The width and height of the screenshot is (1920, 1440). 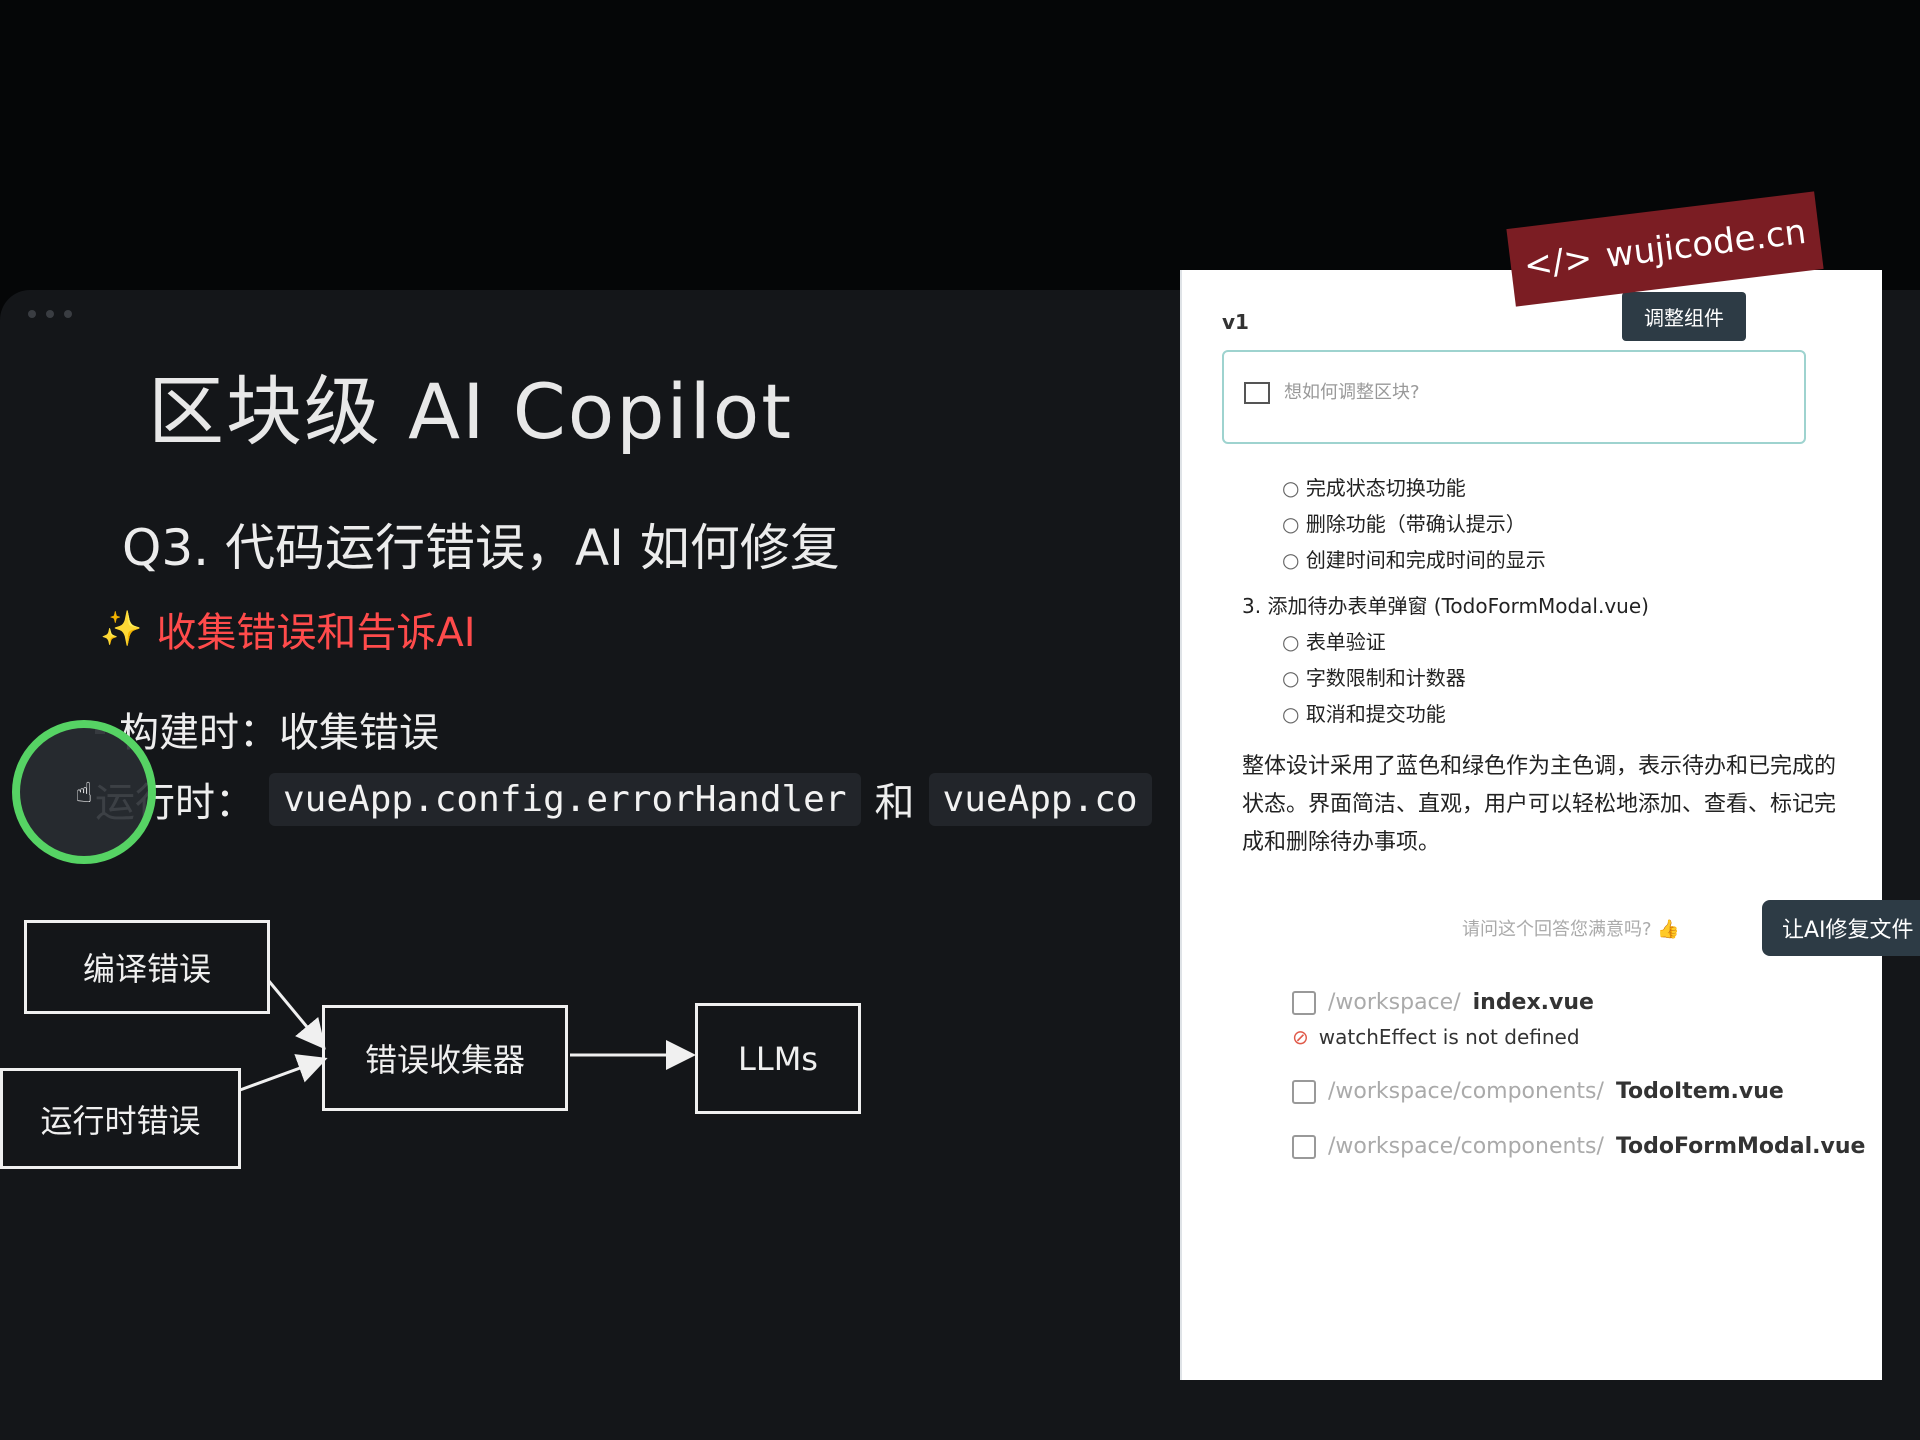 I want to click on file-name: TodoFormModal.vue, so click(x=1740, y=1146).